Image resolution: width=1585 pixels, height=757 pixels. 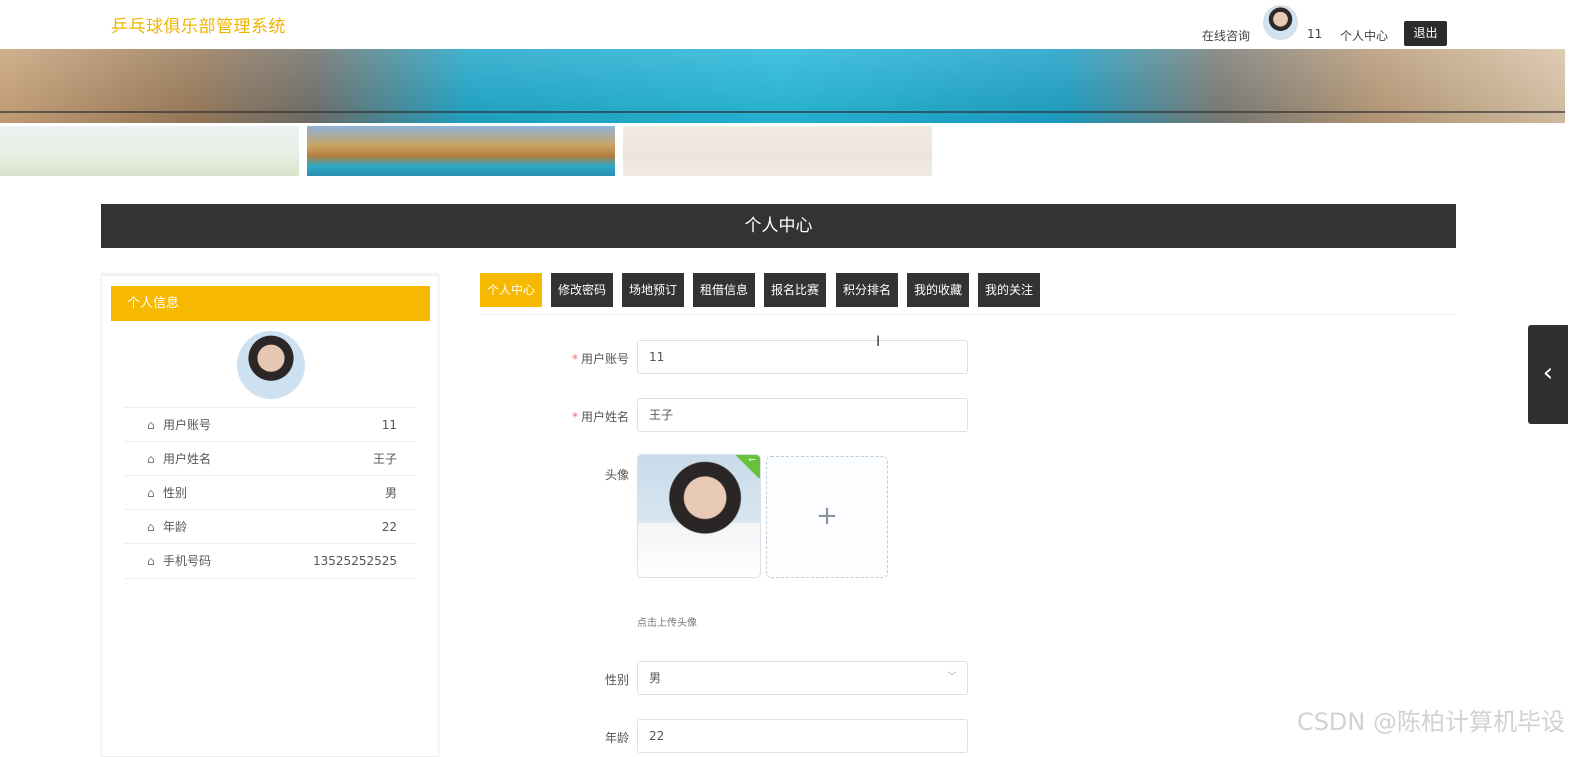 What do you see at coordinates (389, 425) in the screenshot?
I see `info-value: 11` at bounding box center [389, 425].